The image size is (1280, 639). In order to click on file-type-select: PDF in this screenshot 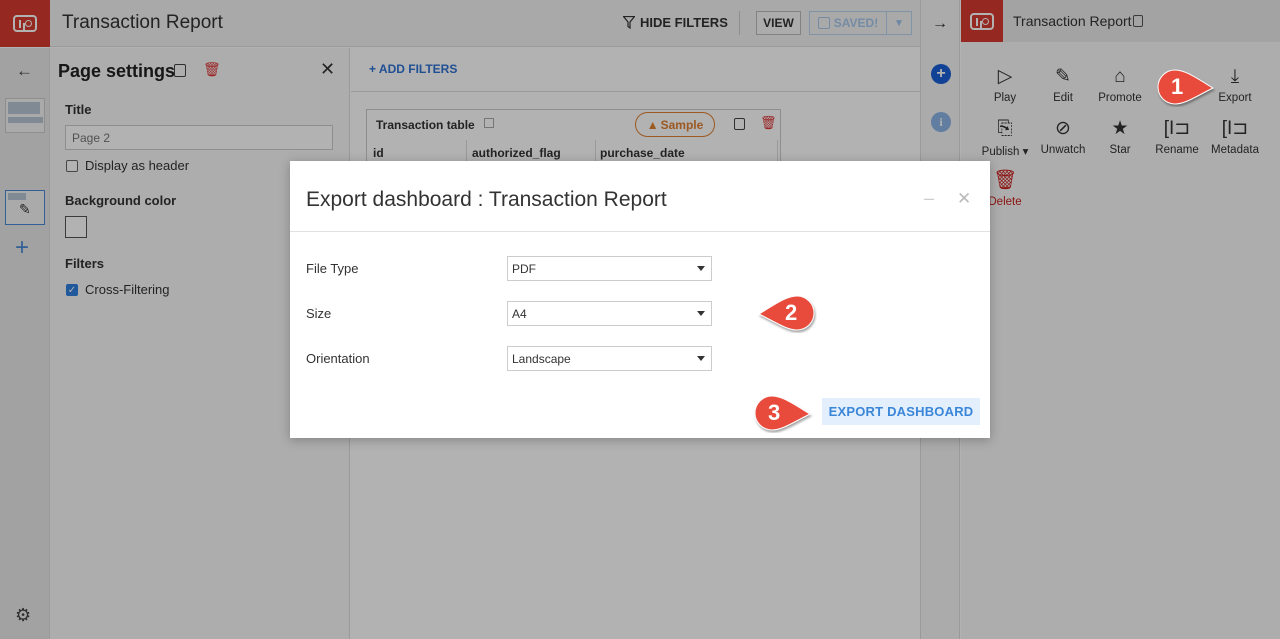, I will do `click(609, 268)`.